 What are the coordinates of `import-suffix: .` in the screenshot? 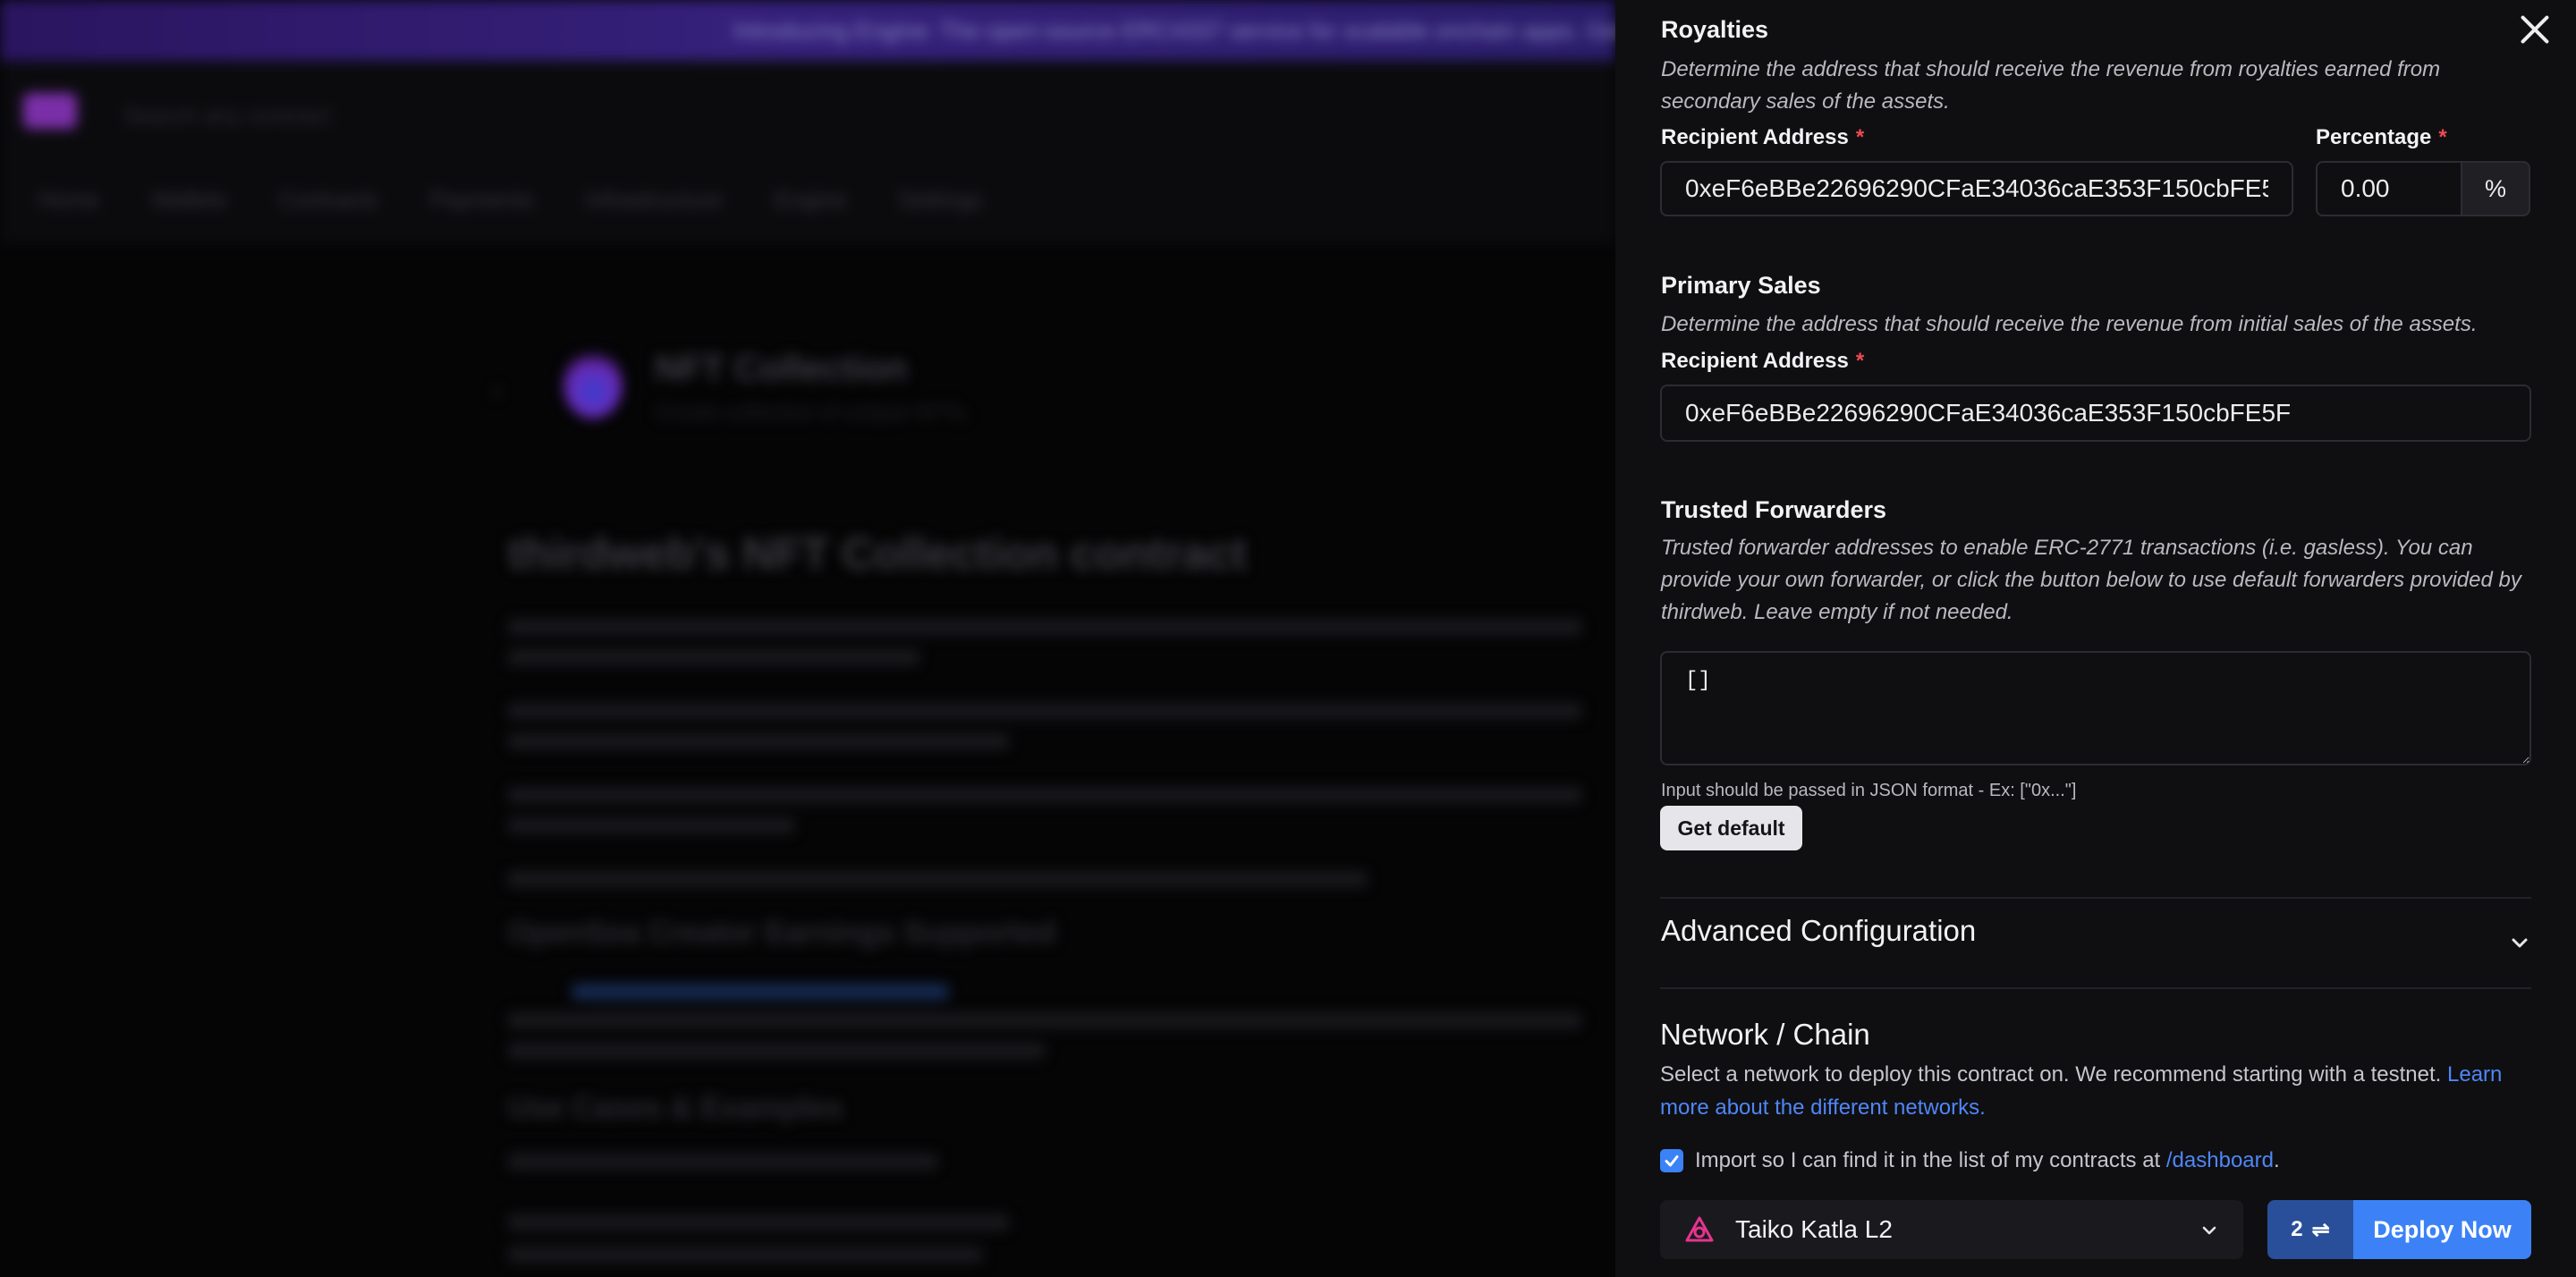 It's located at (2276, 1160).